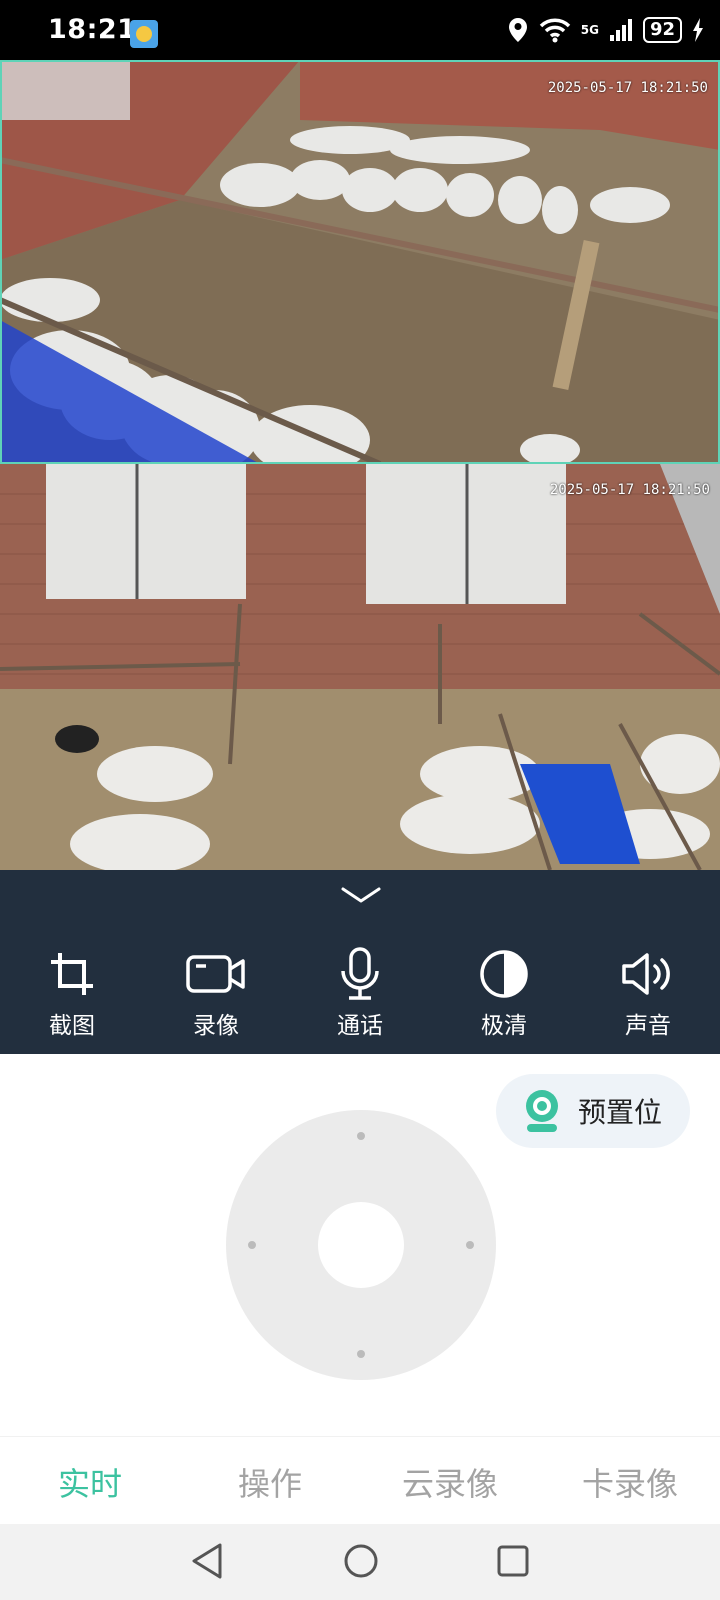  What do you see at coordinates (589, 30) in the screenshot?
I see `network-type: 5G` at bounding box center [589, 30].